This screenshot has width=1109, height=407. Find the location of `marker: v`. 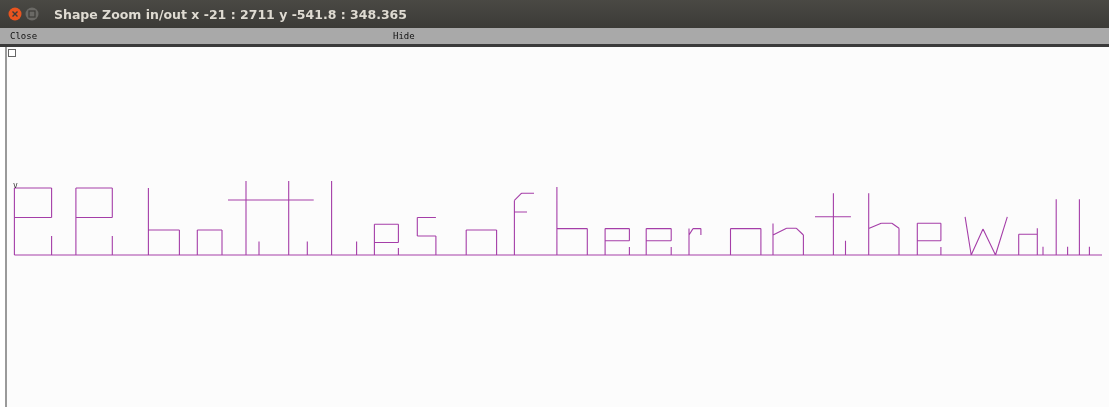

marker: v is located at coordinates (15, 186).